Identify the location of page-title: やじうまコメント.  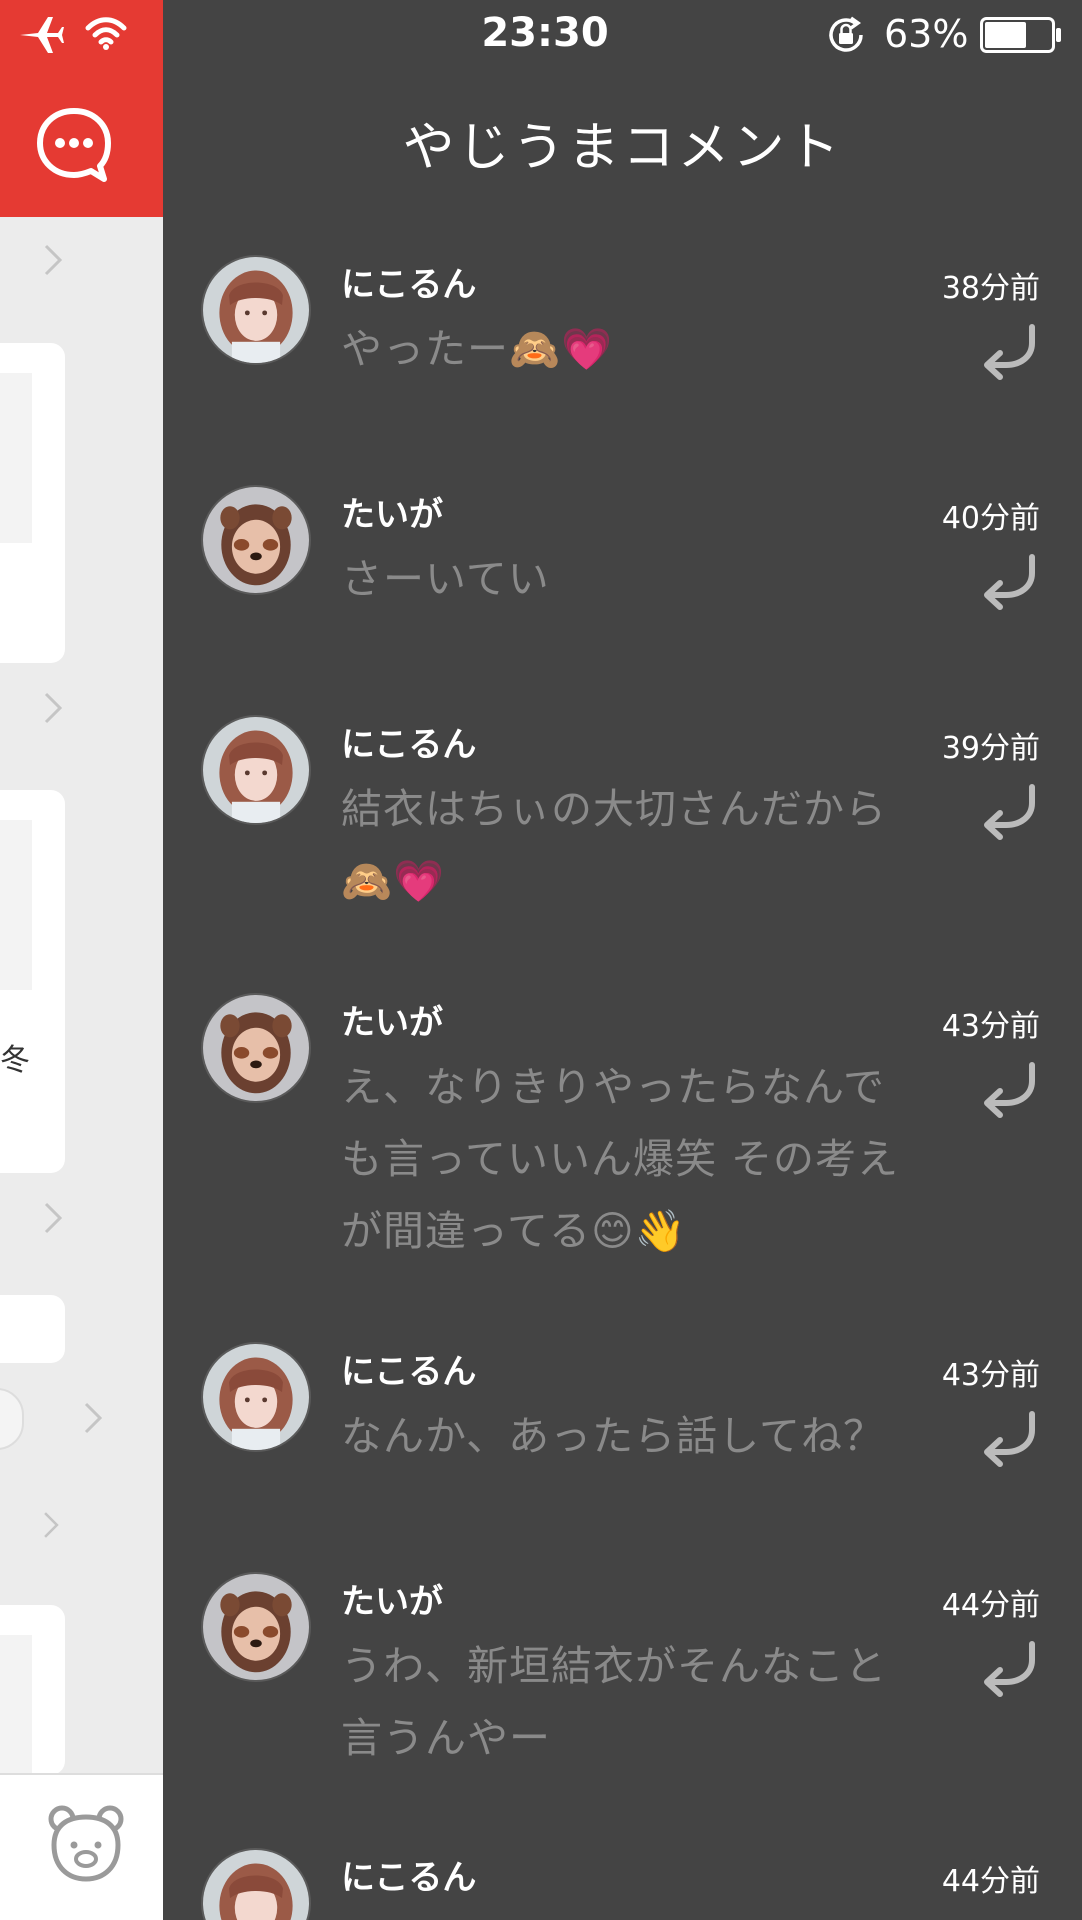
(622, 148).